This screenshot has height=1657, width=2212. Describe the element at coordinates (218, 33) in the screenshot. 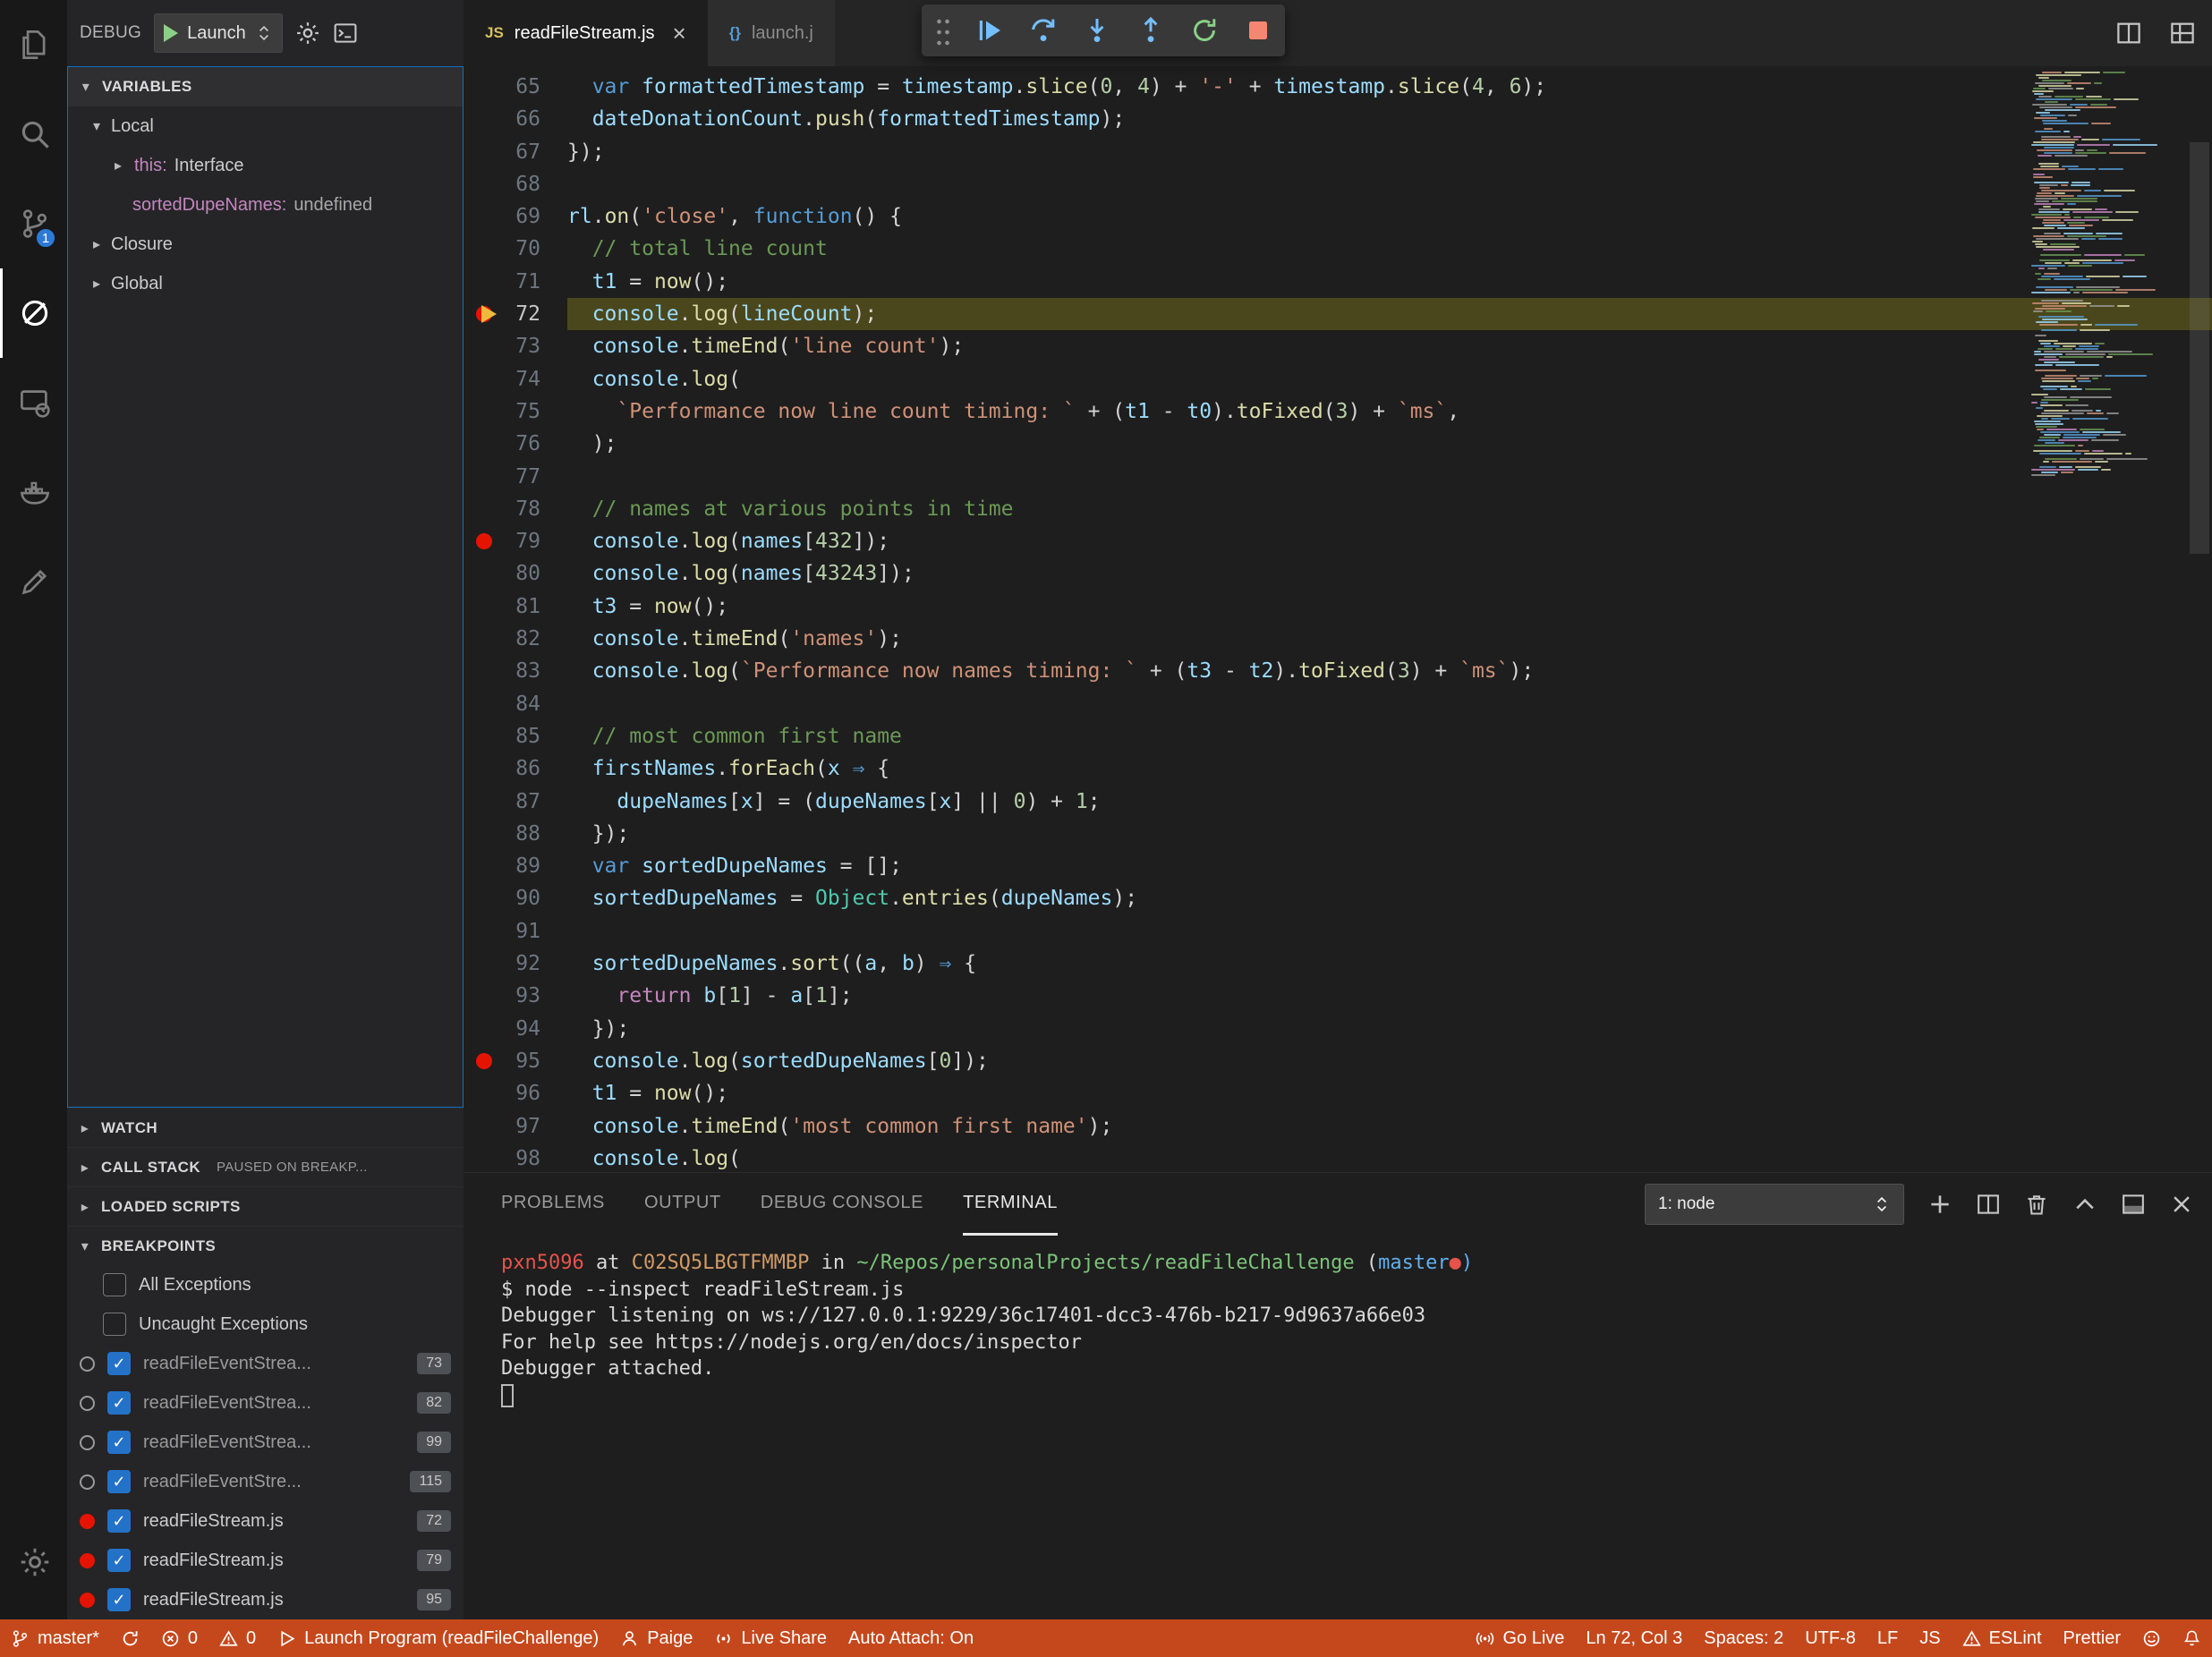

I see `launch-config-dropdown: Launch` at that location.